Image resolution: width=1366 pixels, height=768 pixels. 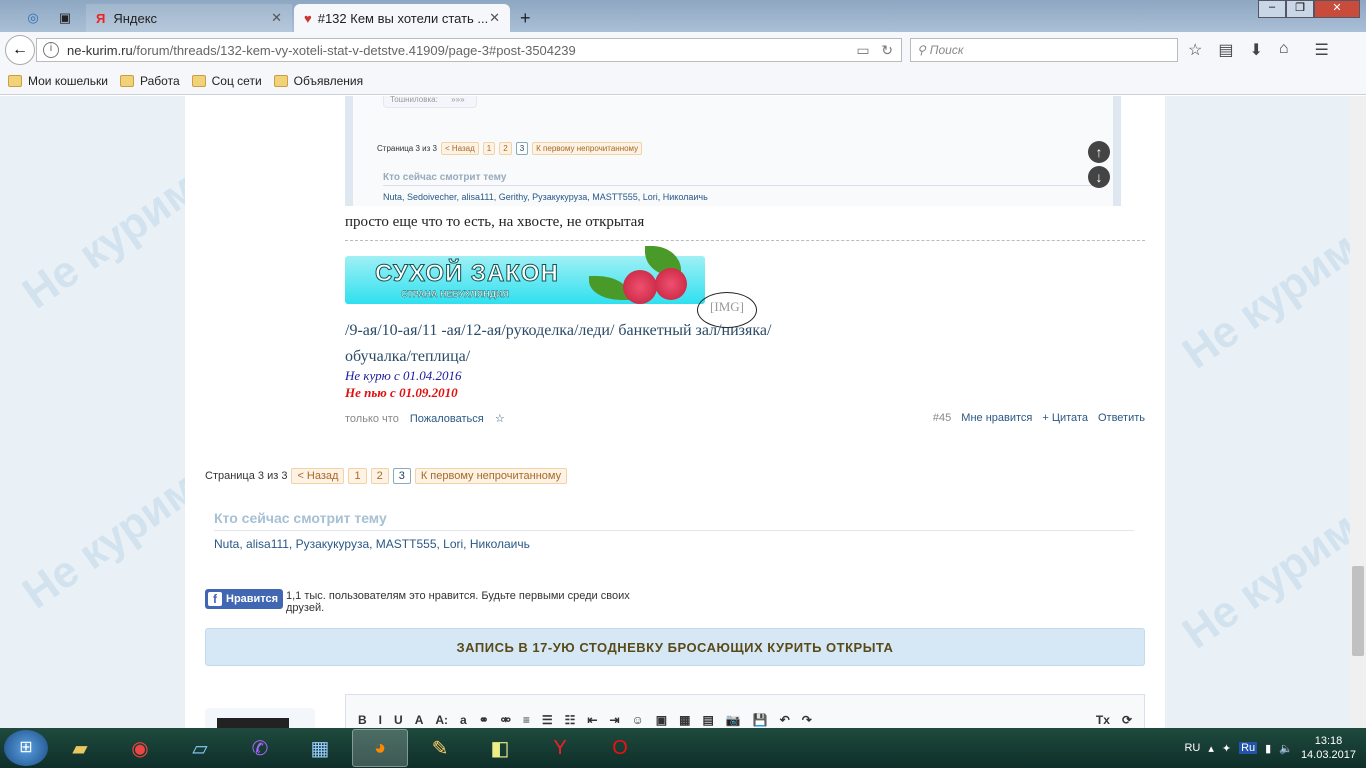 I want to click on language-indicator: RU, so click(x=1192, y=748).